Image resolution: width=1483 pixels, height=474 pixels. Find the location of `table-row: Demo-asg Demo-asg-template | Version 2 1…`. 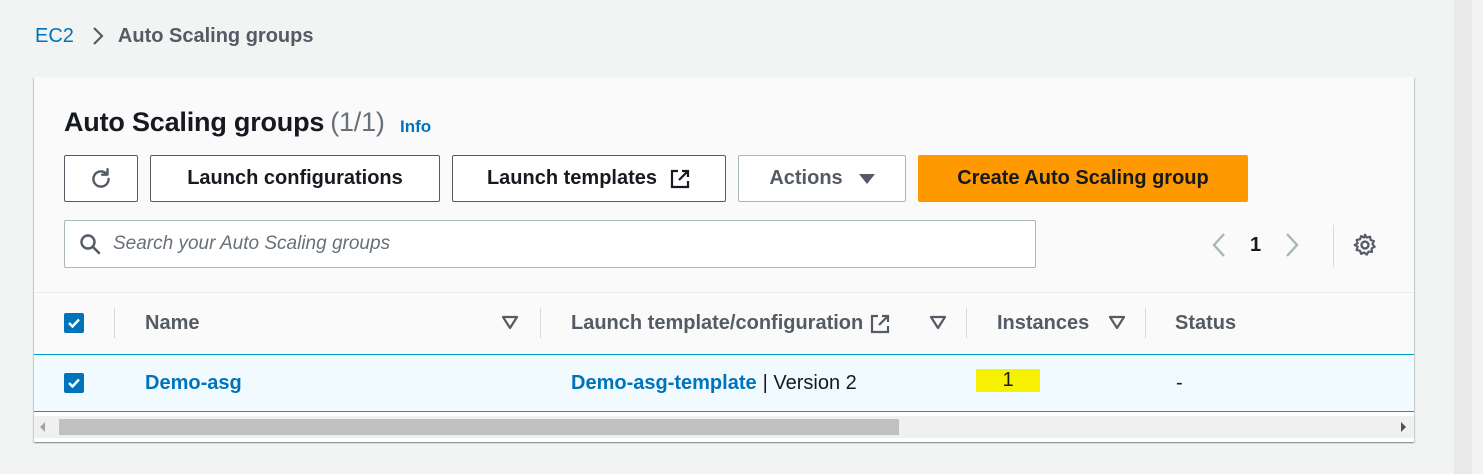

table-row: Demo-asg Demo-asg-template | Version 2 1… is located at coordinates (724, 383).